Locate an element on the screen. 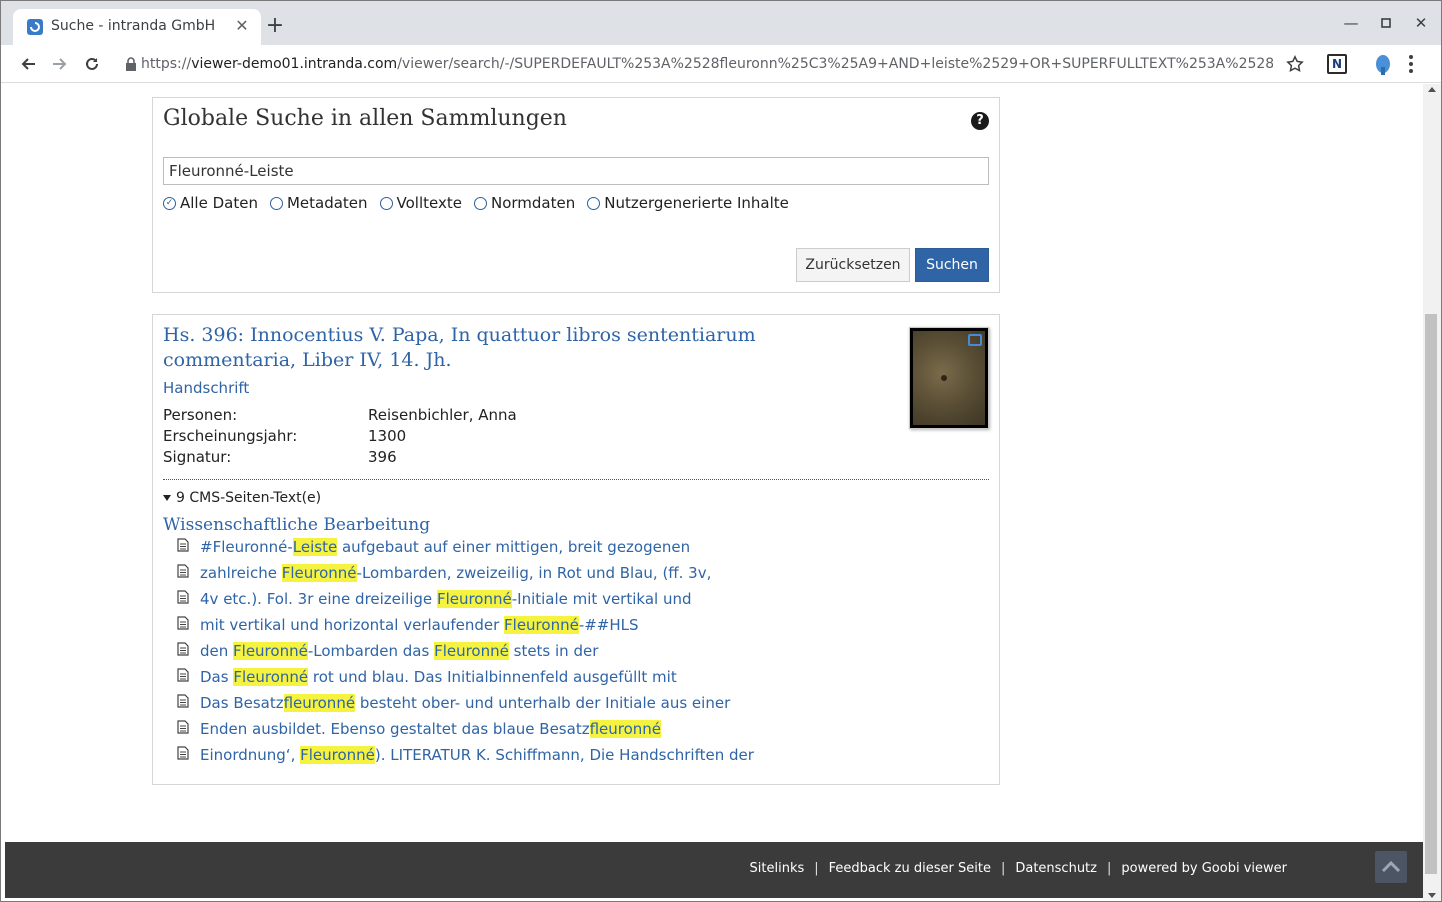 The width and height of the screenshot is (1442, 902). metadata-label: Personen: is located at coordinates (200, 415).